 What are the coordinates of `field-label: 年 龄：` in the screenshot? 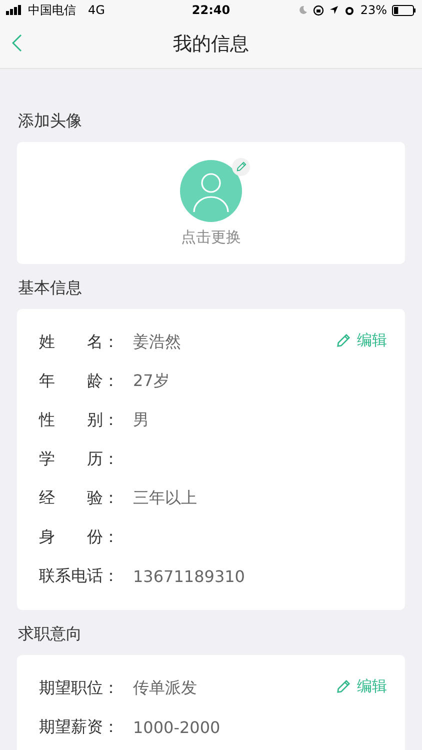 It's located at (79, 381).